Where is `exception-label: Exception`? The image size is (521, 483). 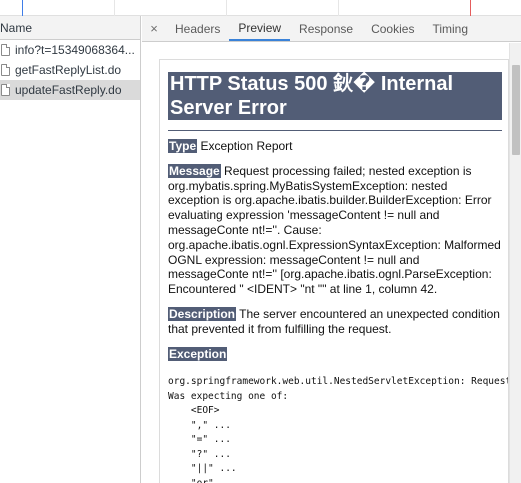
exception-label: Exception is located at coordinates (198, 353).